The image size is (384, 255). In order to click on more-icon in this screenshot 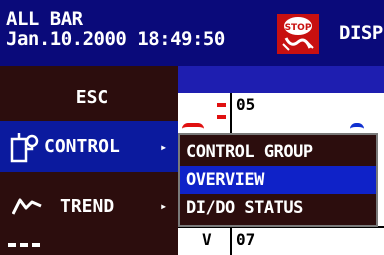, I will do `click(24, 245)`.